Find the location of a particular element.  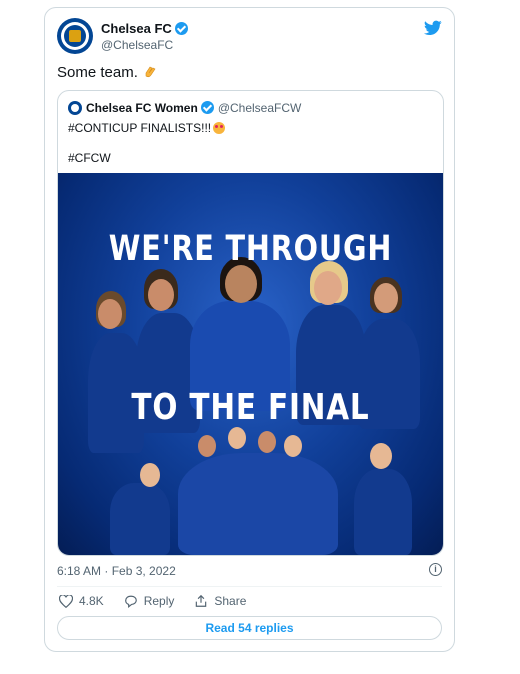

star-struck-emoji-icon is located at coordinates (219, 128).